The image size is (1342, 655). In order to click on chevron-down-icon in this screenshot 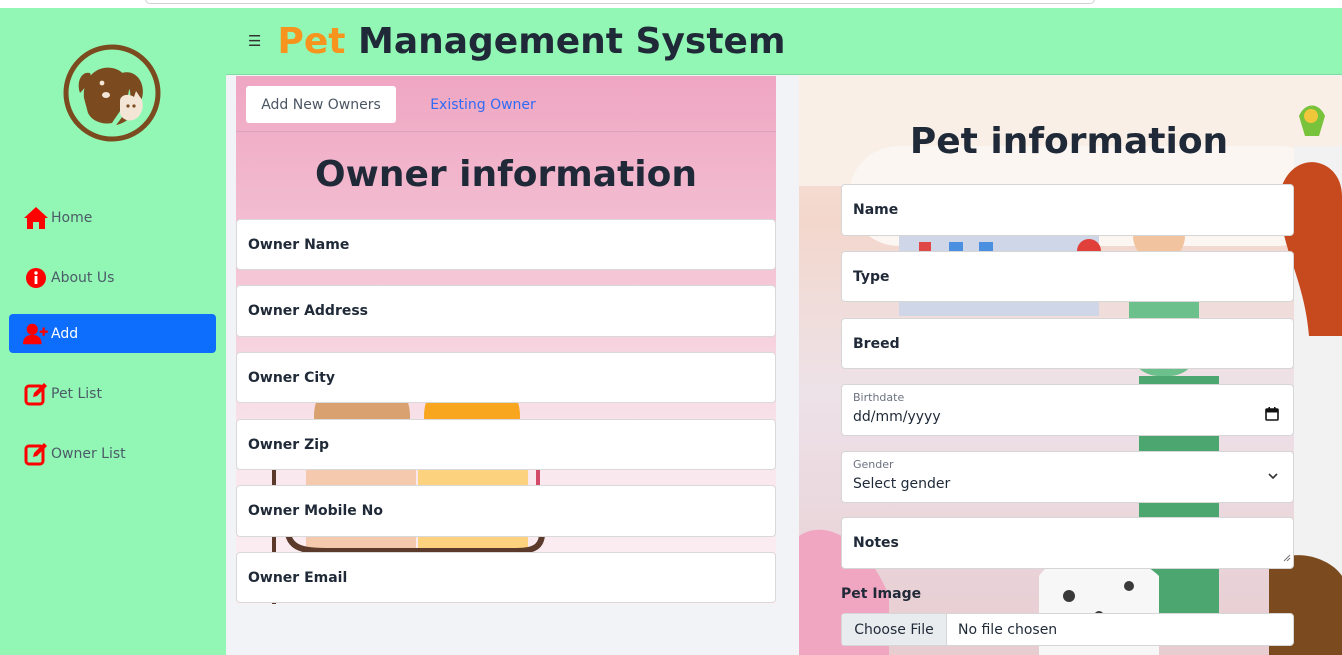, I will do `click(1273, 478)`.